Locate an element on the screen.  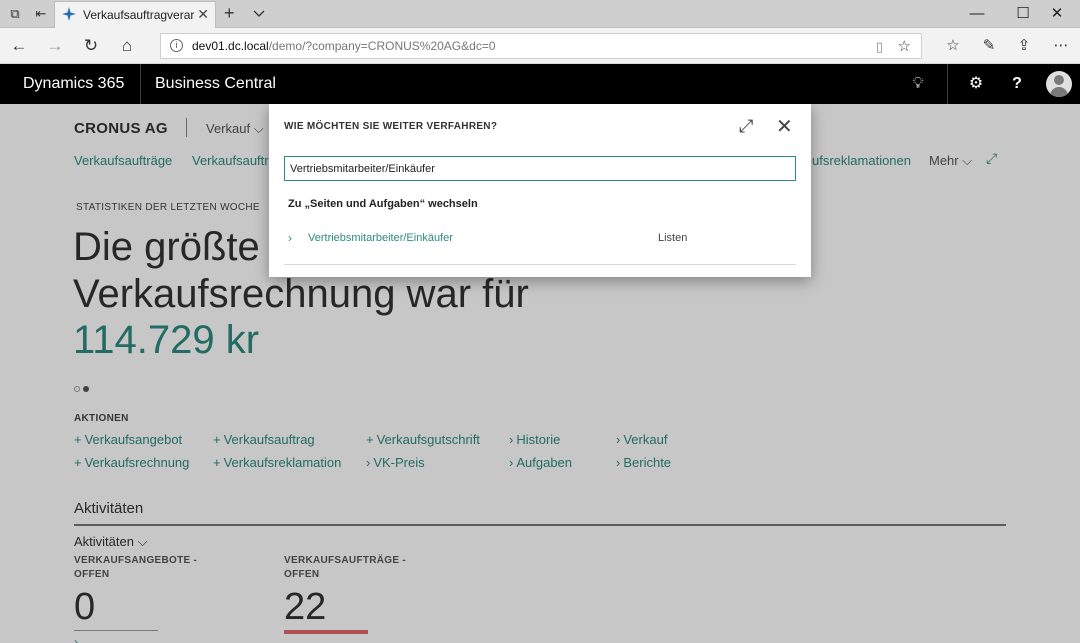
reading-view-icon: ▯ is located at coordinates (879, 47).